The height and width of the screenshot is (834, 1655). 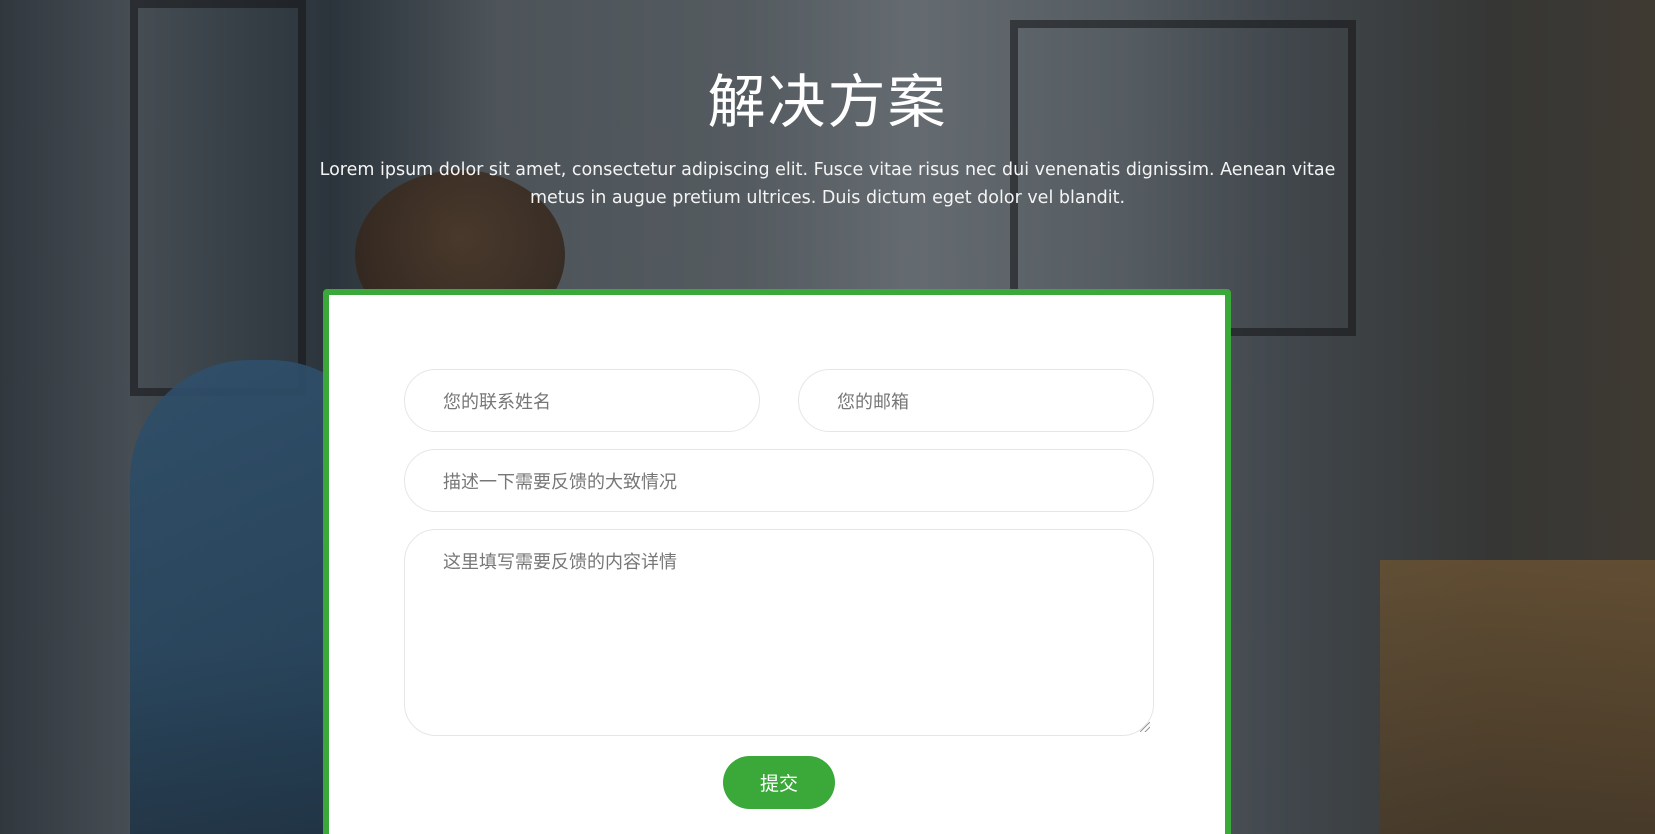 What do you see at coordinates (827, 102) in the screenshot?
I see `page-title: 解决方案` at bounding box center [827, 102].